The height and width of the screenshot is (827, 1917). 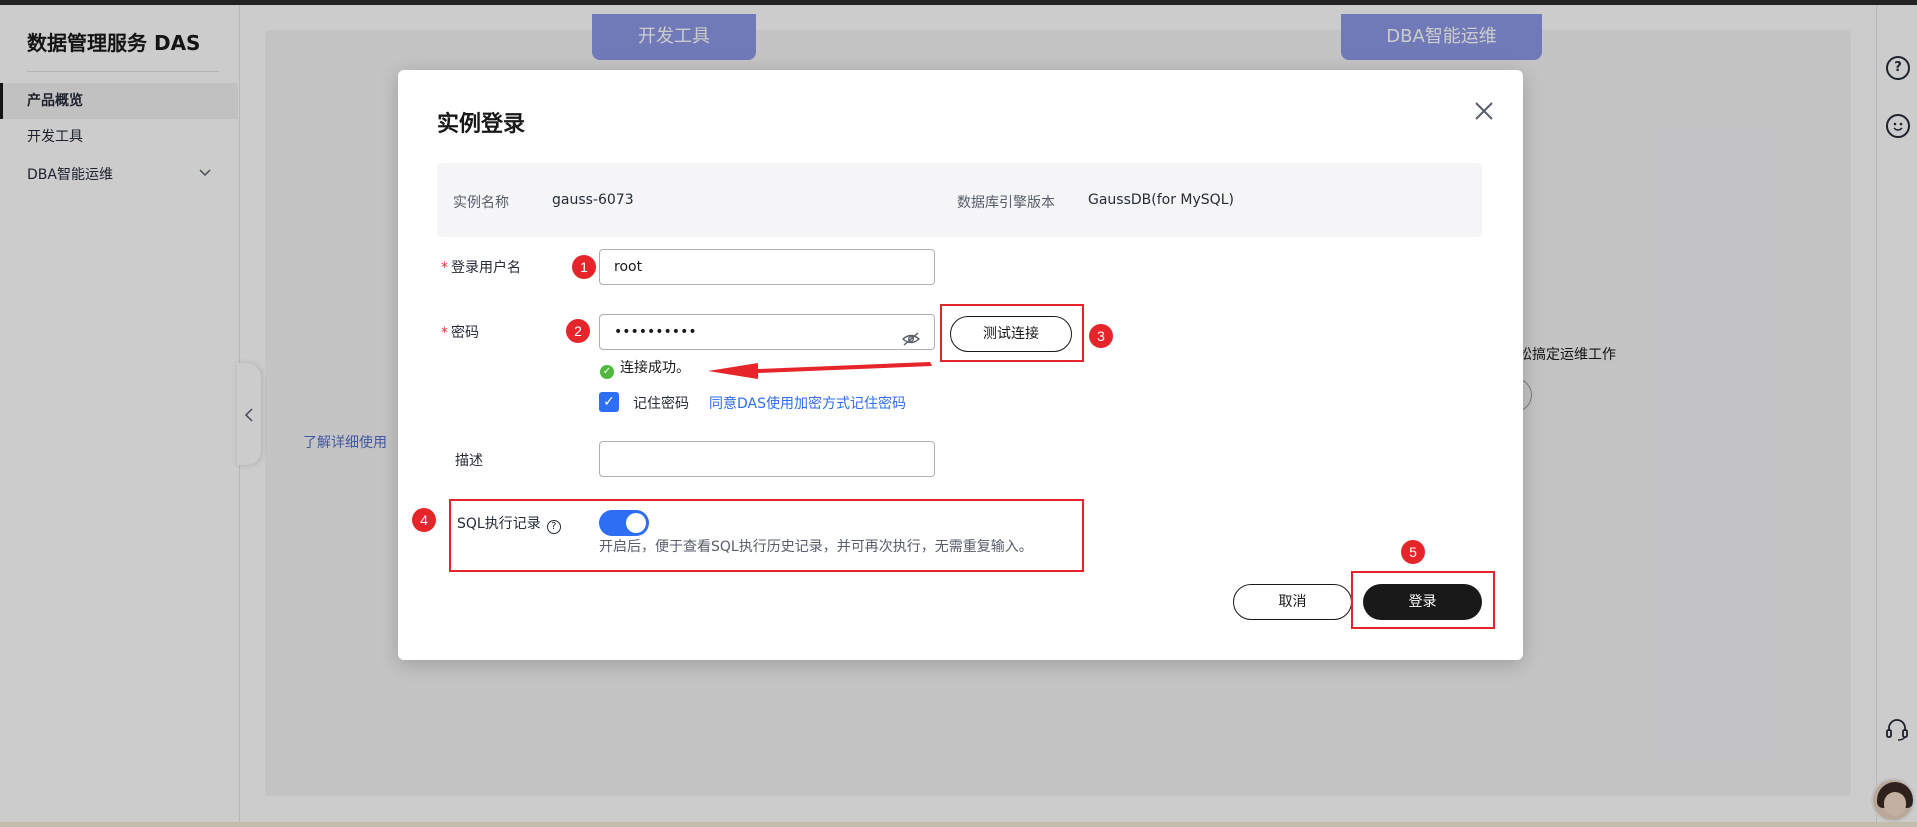 I want to click on annotation-badge-4: 4, so click(x=424, y=520).